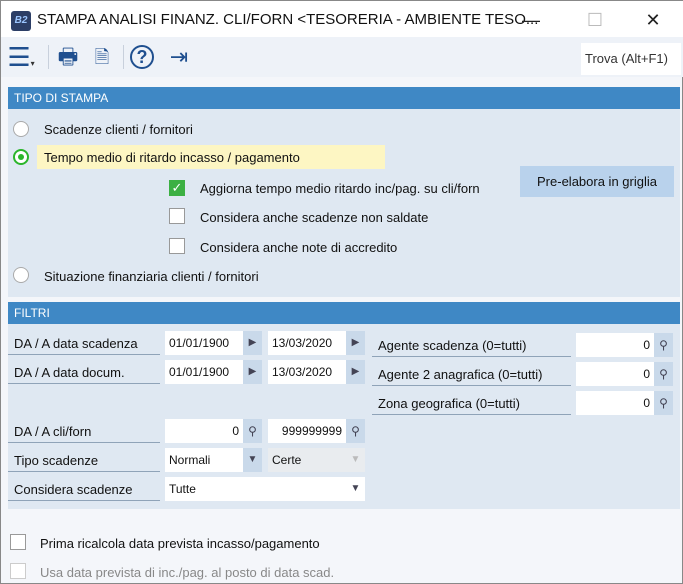 The width and height of the screenshot is (683, 584). I want to click on considera-scadenze-select: Tutte, so click(255, 489).